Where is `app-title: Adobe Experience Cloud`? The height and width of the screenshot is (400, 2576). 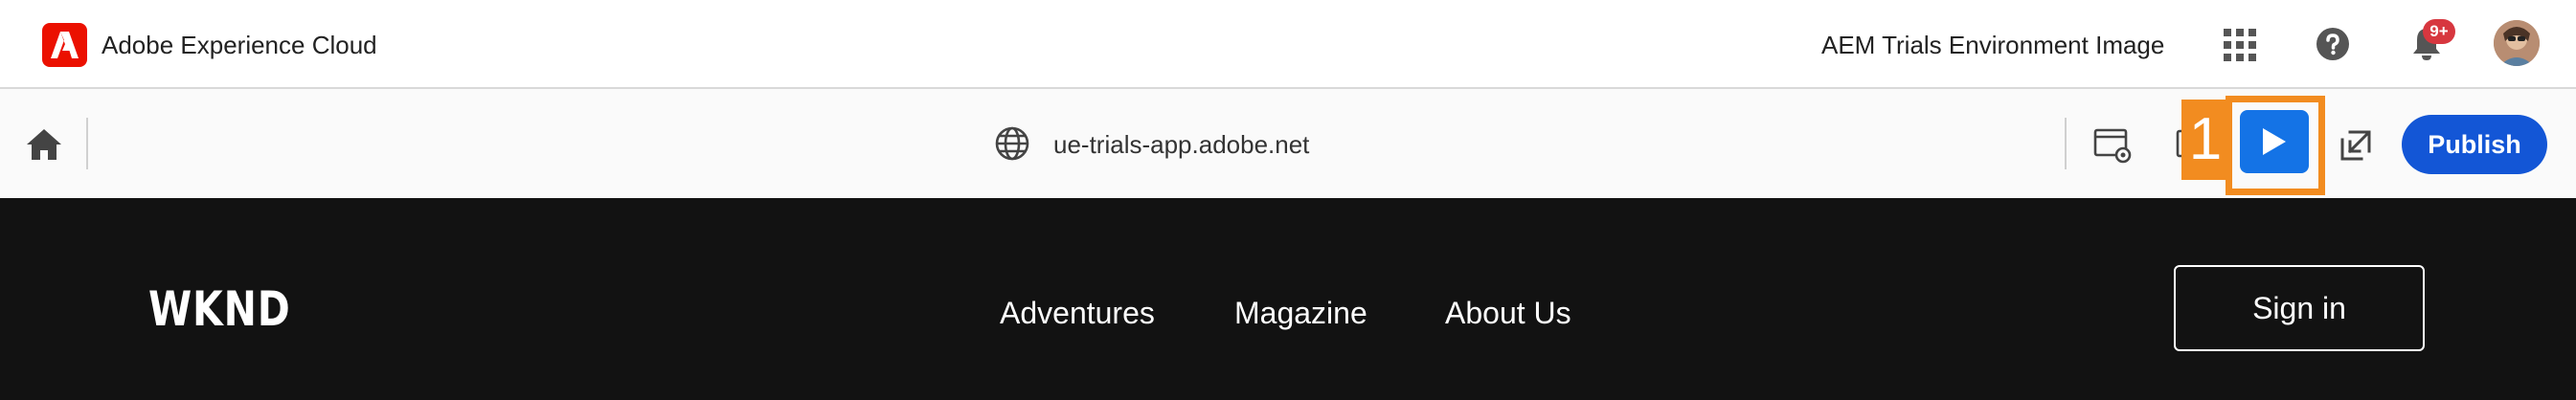 app-title: Adobe Experience Cloud is located at coordinates (239, 45).